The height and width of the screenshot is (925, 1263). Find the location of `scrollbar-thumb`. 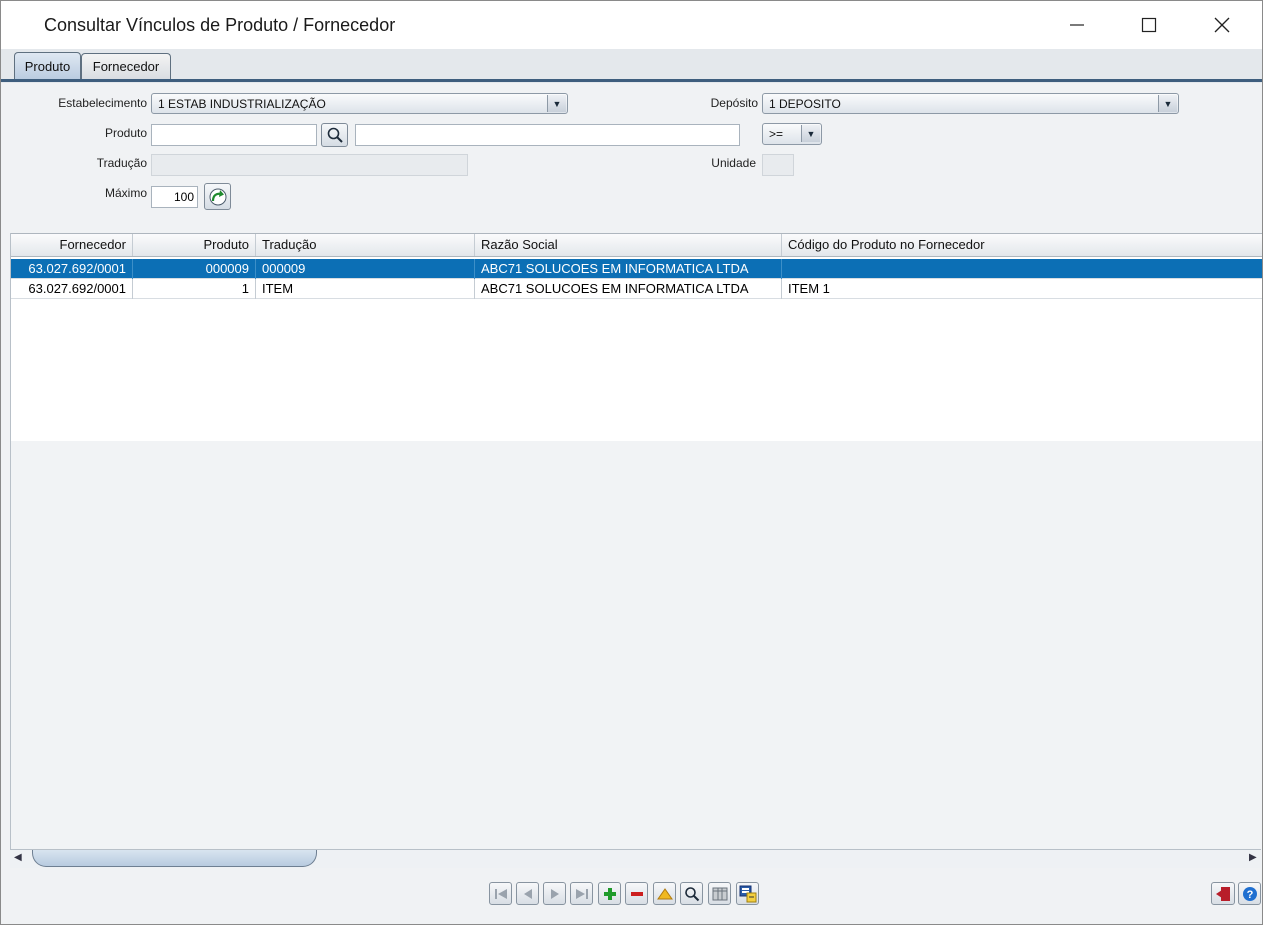

scrollbar-thumb is located at coordinates (174, 858).